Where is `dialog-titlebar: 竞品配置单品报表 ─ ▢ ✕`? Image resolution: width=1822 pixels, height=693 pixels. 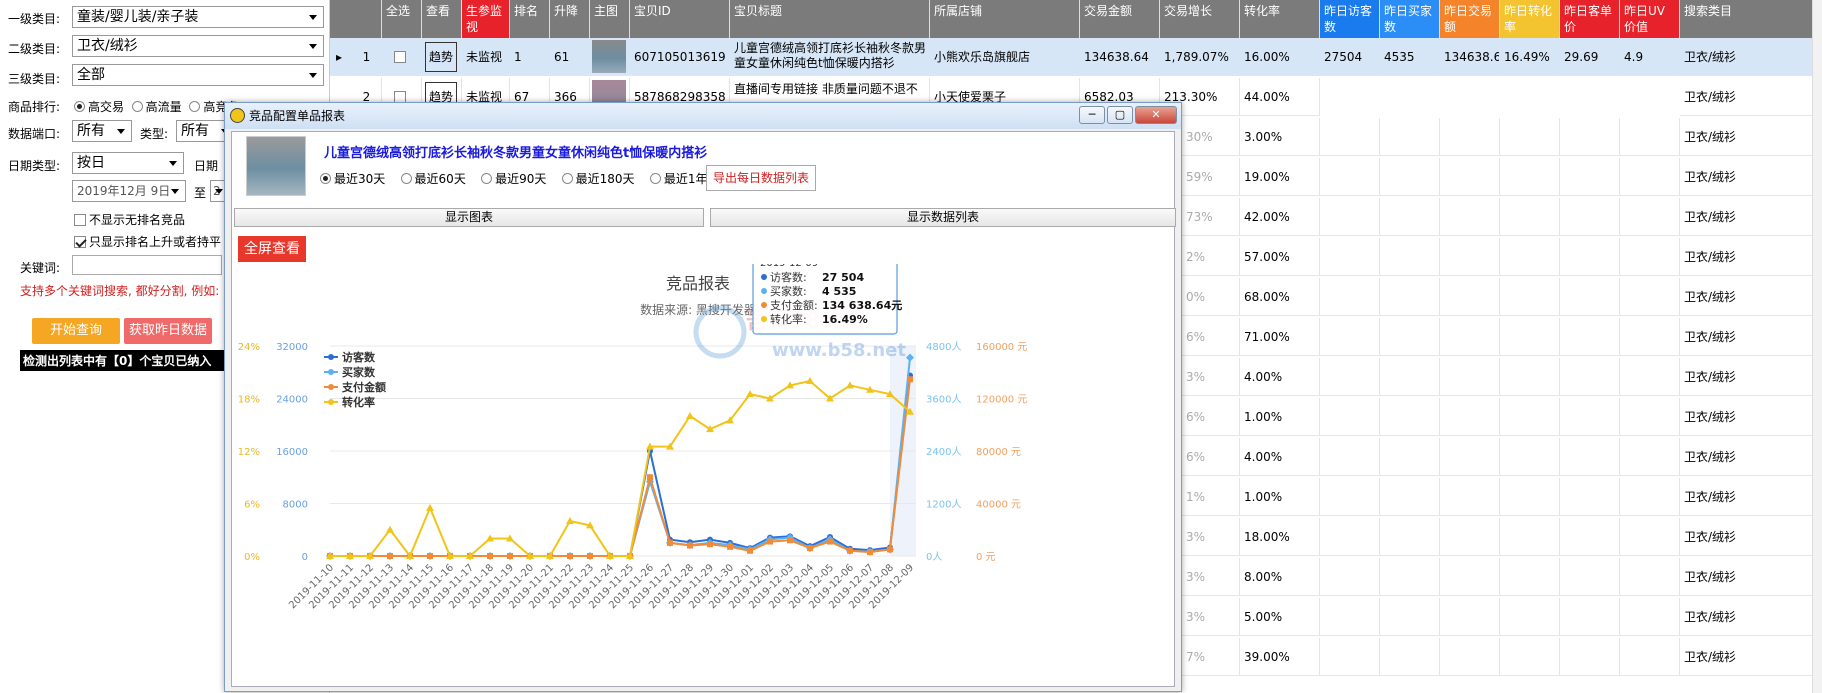
dialog-titlebar: 竞品配置单品报表 ─ ▢ ✕ is located at coordinates (703, 116).